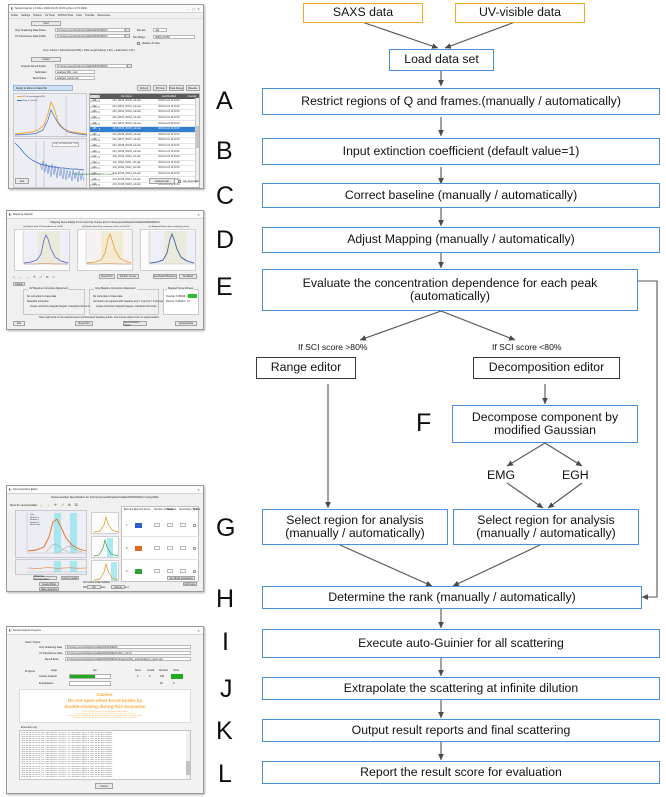 This screenshot has width=666, height=797. I want to click on menu-item: Options, so click(37, 15).